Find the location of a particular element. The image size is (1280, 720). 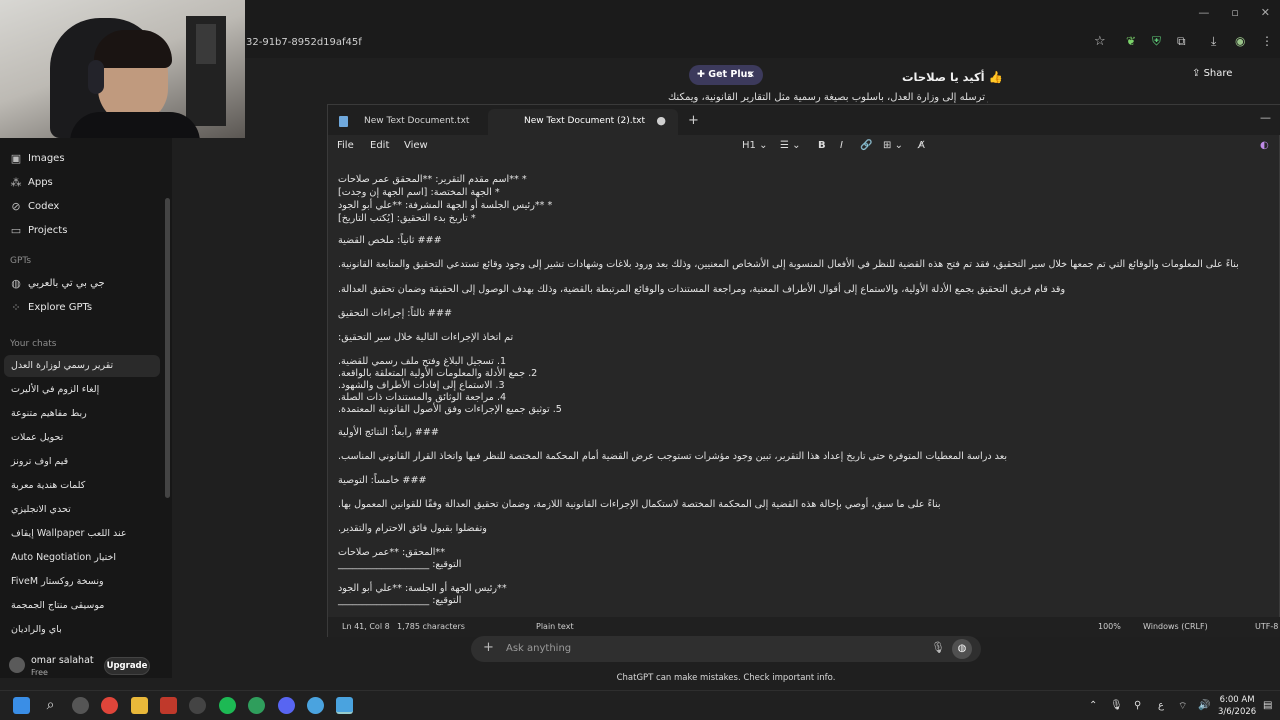

menu-edit: Edit is located at coordinates (379, 145).